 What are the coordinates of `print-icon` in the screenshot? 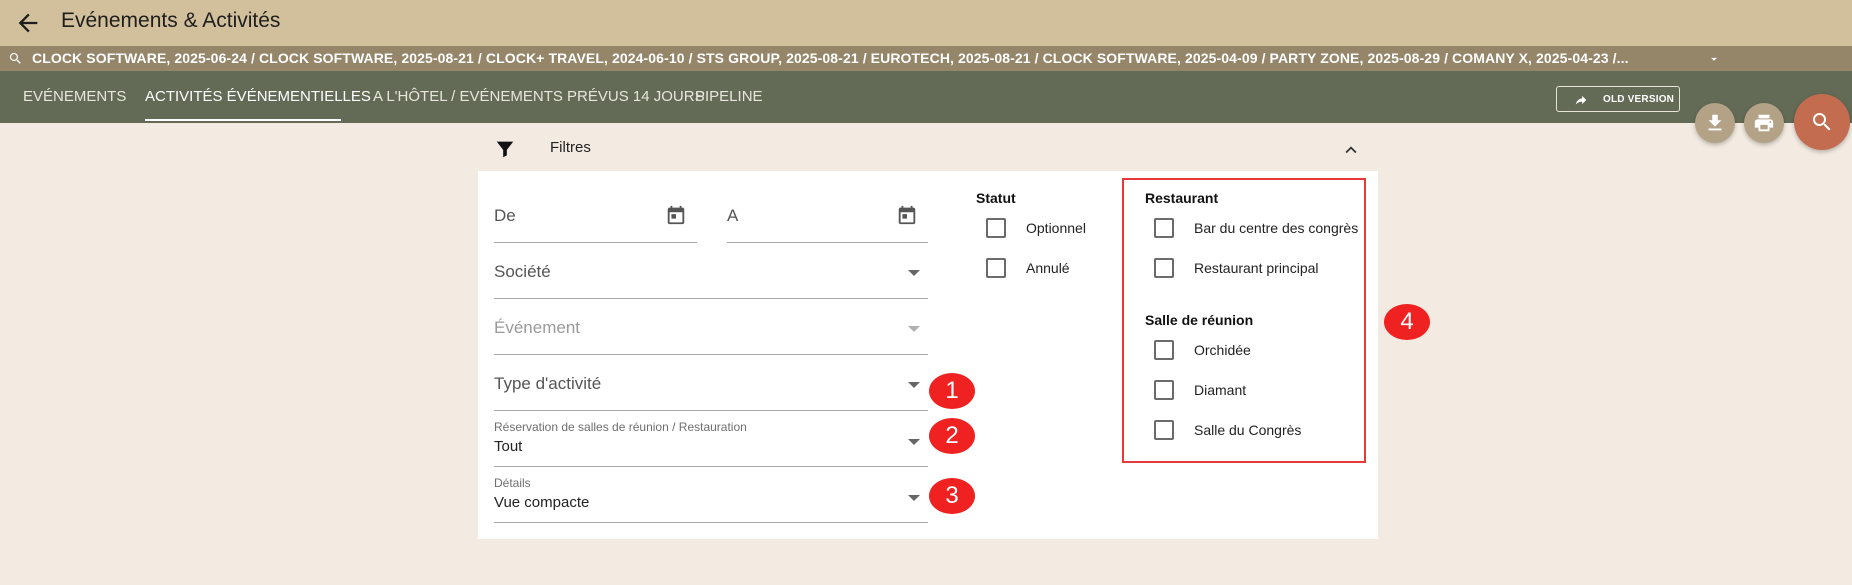 It's located at (1764, 123).